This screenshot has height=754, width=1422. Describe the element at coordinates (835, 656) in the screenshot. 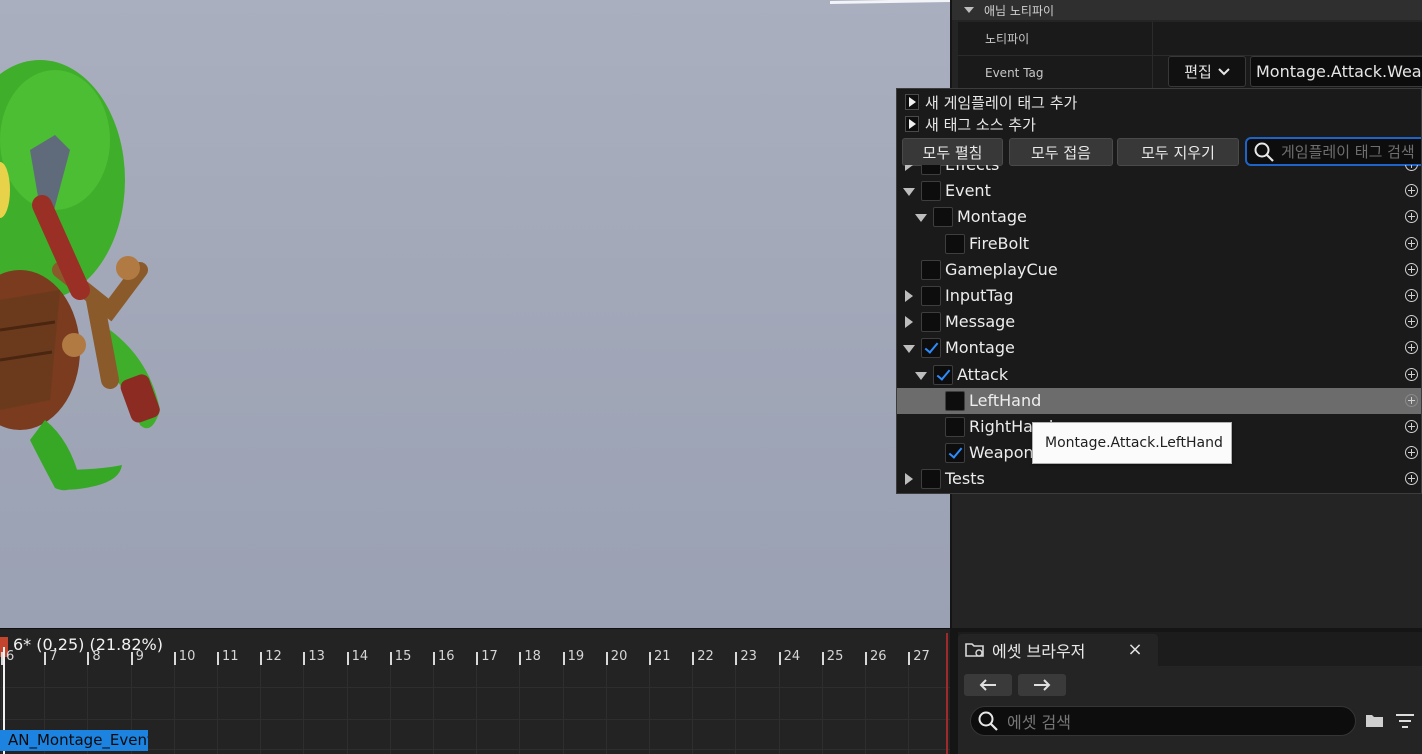

I see `ruler-label: 25` at that location.